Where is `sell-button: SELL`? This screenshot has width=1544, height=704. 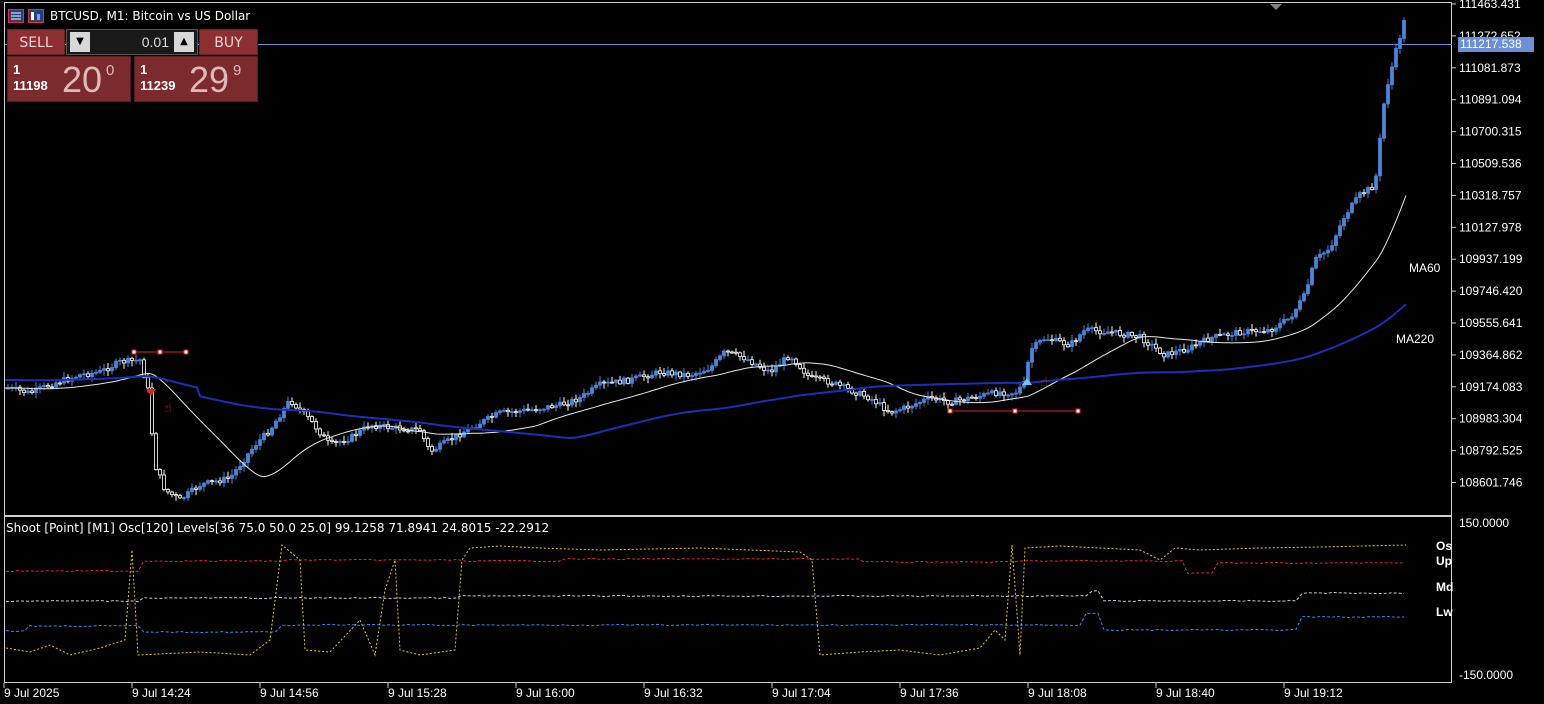 sell-button: SELL is located at coordinates (36, 42).